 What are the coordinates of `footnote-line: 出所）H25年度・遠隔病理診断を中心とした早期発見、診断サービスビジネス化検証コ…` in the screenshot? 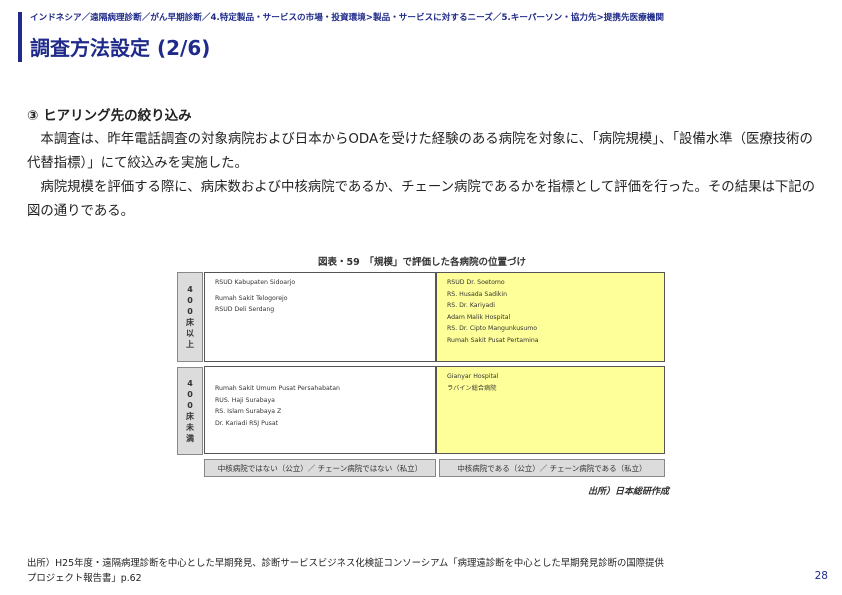 It's located at (345, 563).